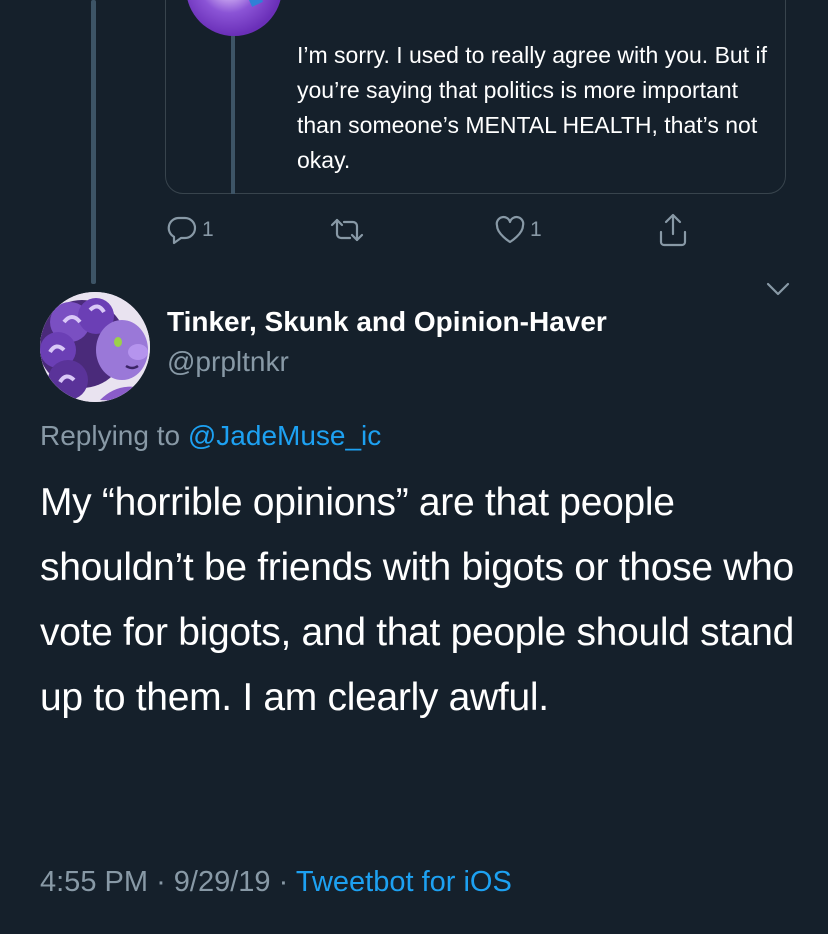 The height and width of the screenshot is (934, 828). I want to click on author-handle: @prpltnkr, so click(228, 362).